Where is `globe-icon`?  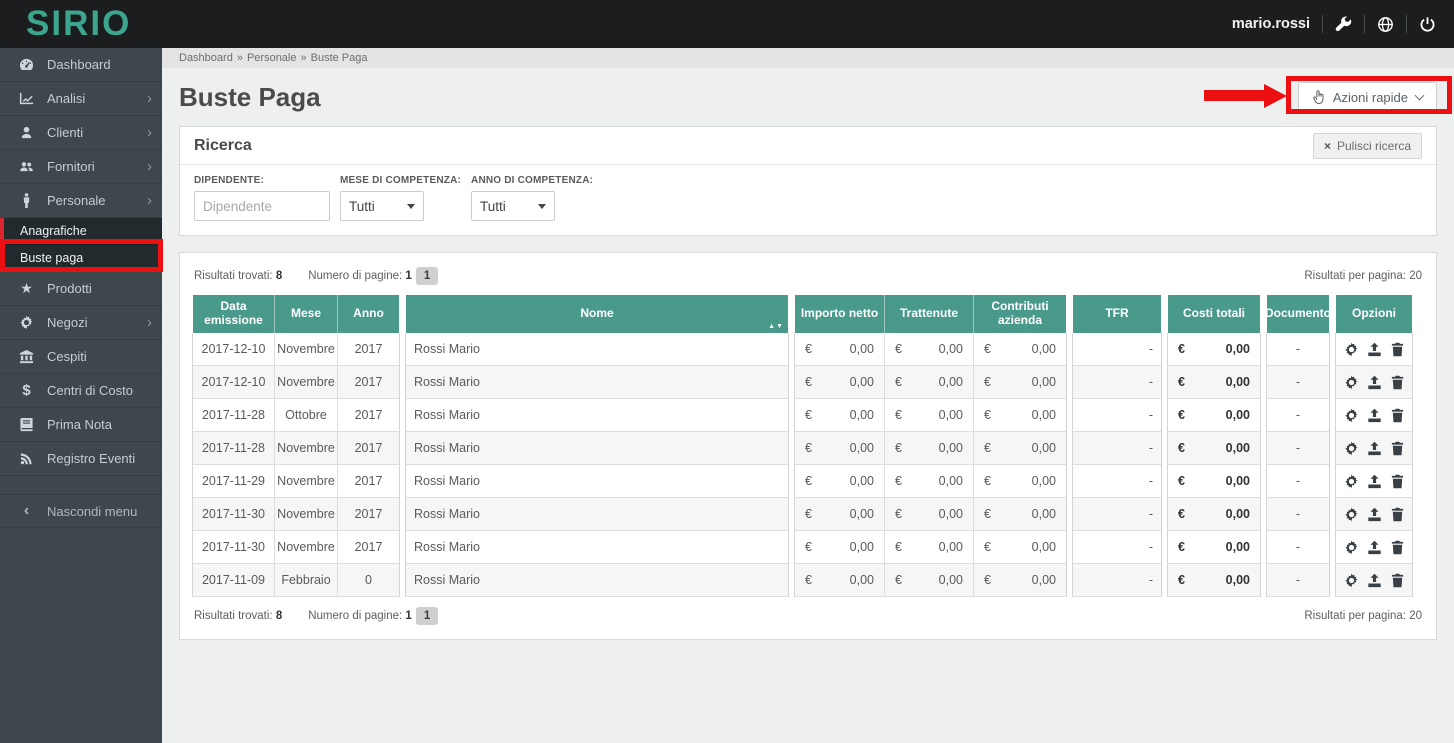
globe-icon is located at coordinates (1385, 24).